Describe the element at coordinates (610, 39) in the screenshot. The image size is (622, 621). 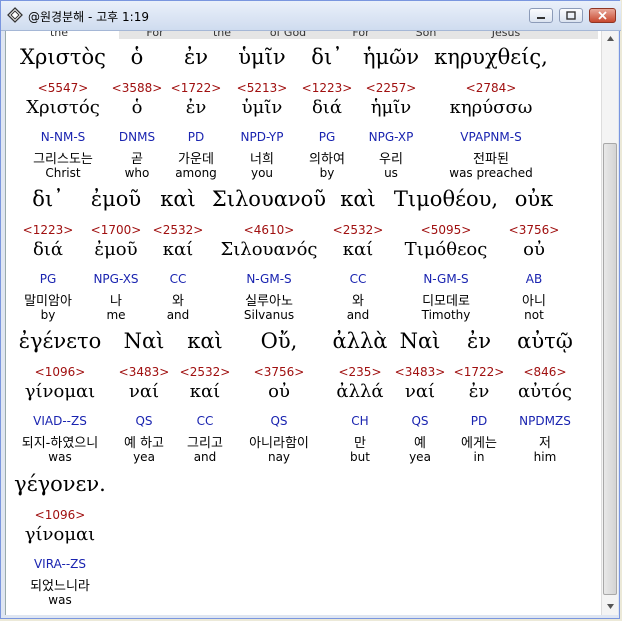
I see `scroll-up-arrow-icon` at that location.